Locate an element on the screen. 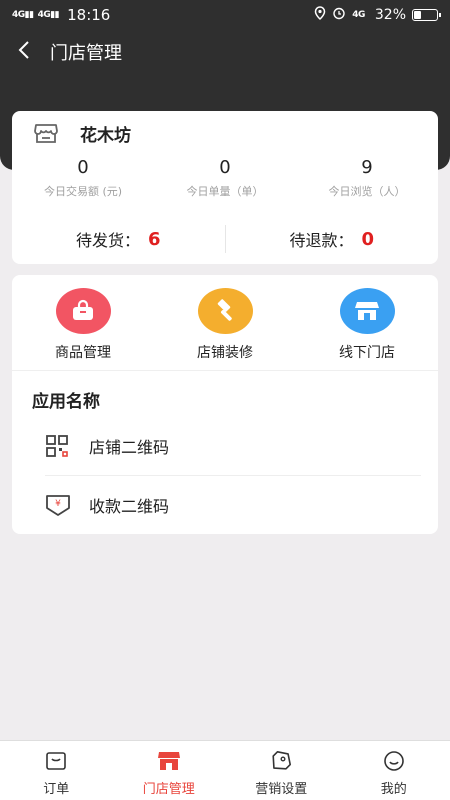  store-qr-code-item: 店铺二维码 is located at coordinates (233, 446).